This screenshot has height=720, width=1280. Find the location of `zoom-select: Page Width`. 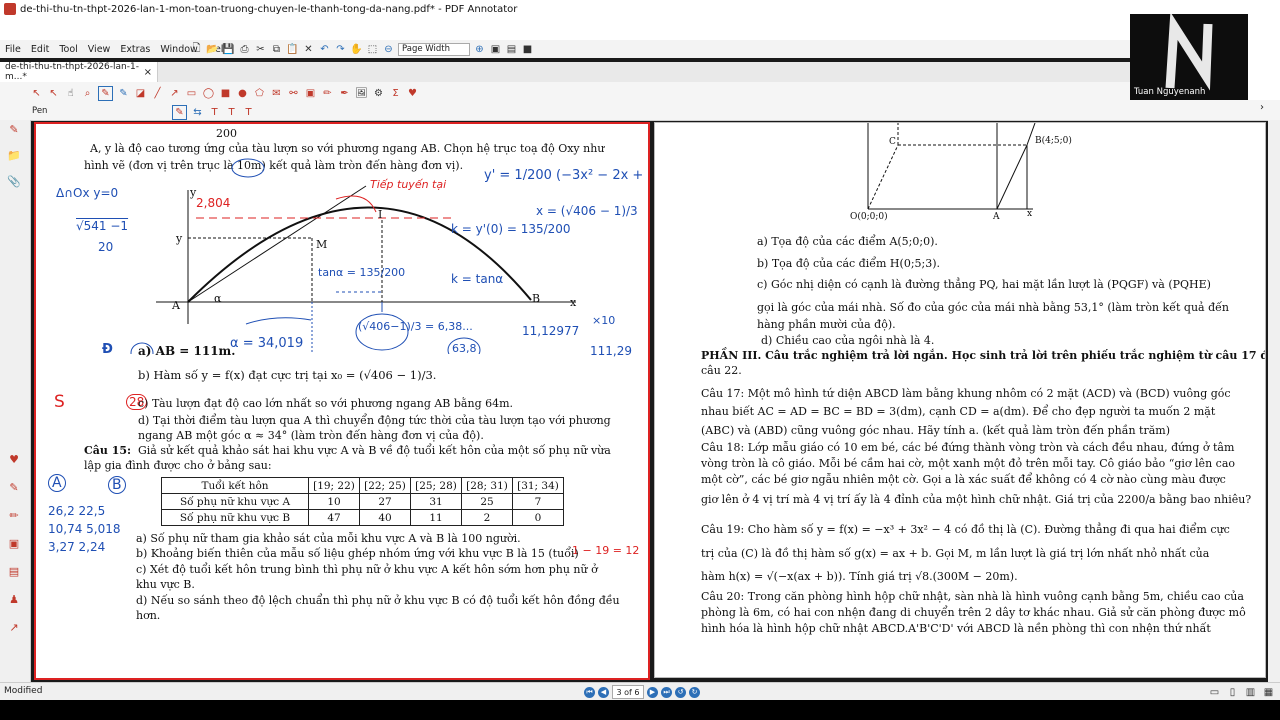

zoom-select: Page Width is located at coordinates (434, 49).